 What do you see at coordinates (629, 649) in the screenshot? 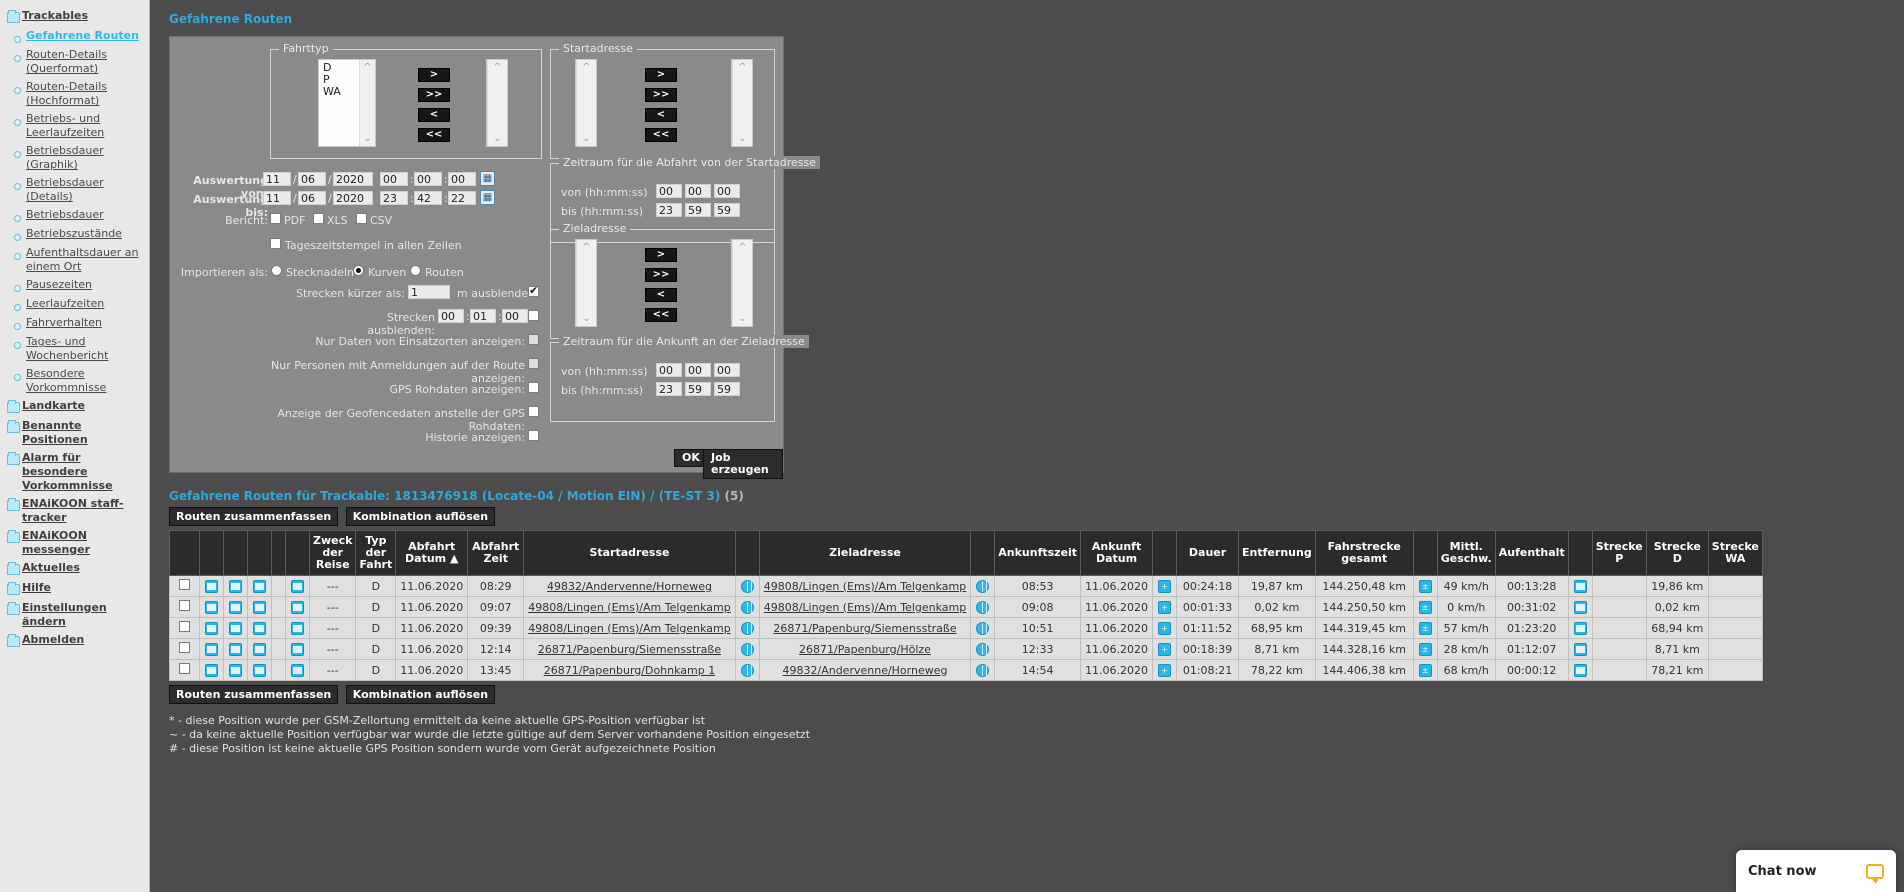
I see `row-startadresse: 26871/Papenburg/Siemensstraße` at bounding box center [629, 649].